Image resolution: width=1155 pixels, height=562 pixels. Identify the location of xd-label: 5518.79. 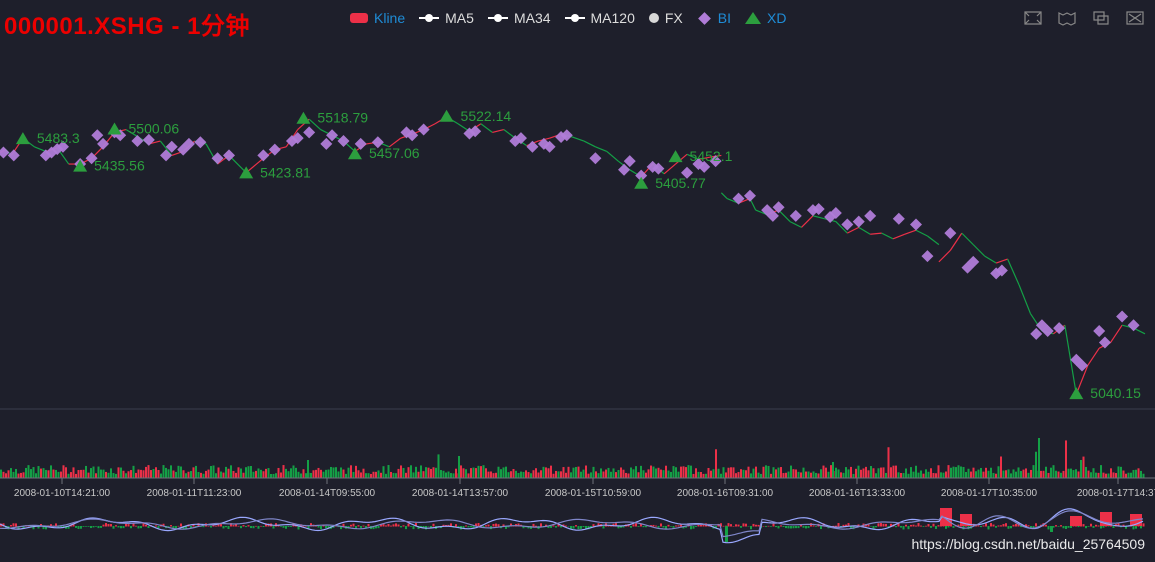
(342, 118).